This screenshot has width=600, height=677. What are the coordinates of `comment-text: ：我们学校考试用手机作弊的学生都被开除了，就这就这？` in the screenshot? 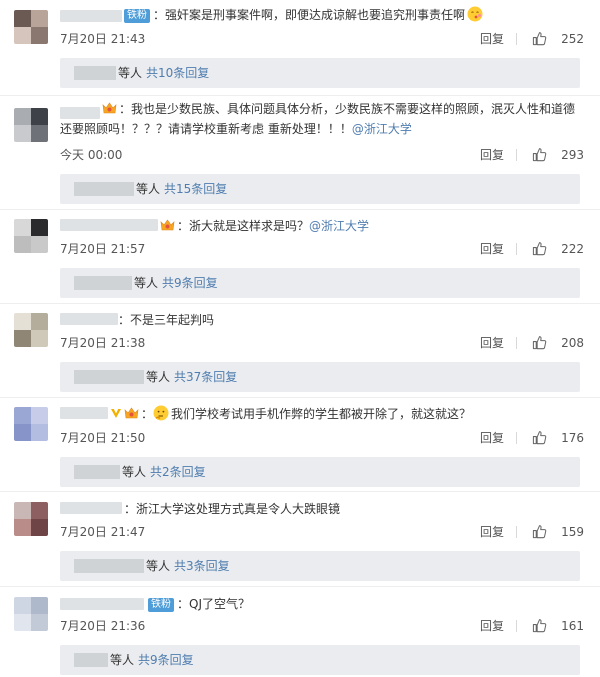 It's located at (345, 414).